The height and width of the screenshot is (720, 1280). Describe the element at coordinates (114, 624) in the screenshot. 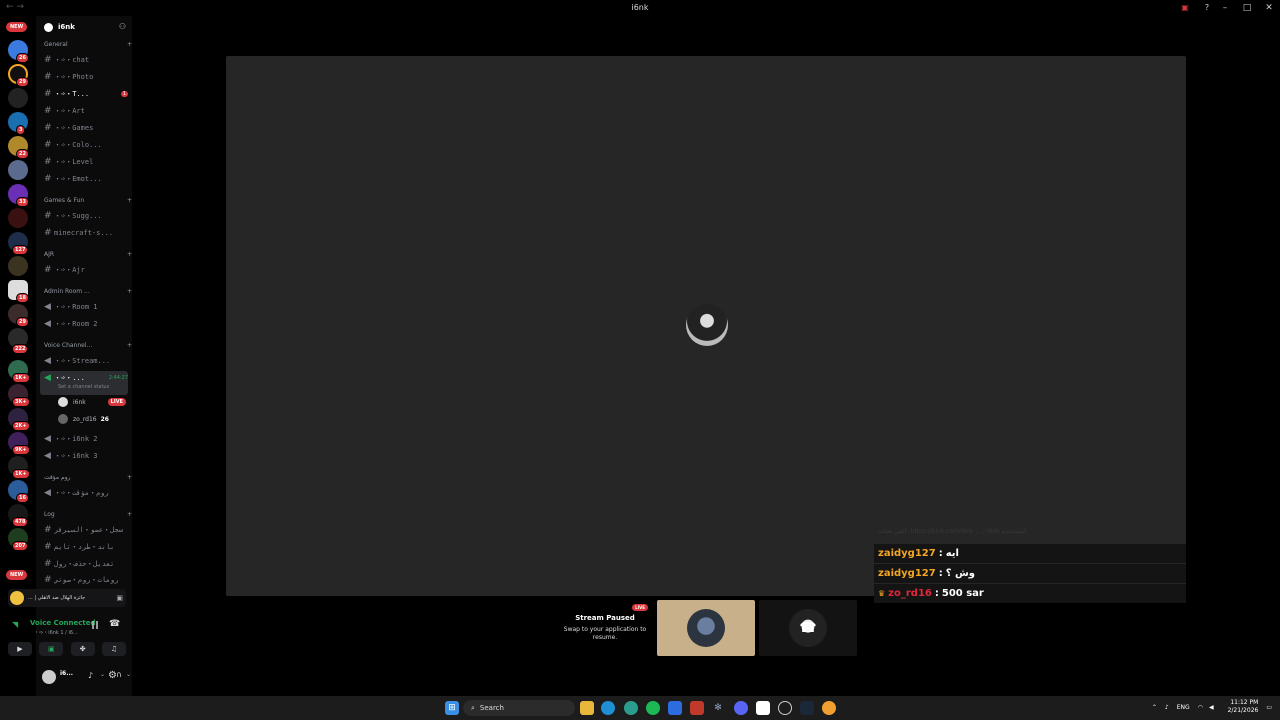

I see `disconnect-icon: ☎` at that location.